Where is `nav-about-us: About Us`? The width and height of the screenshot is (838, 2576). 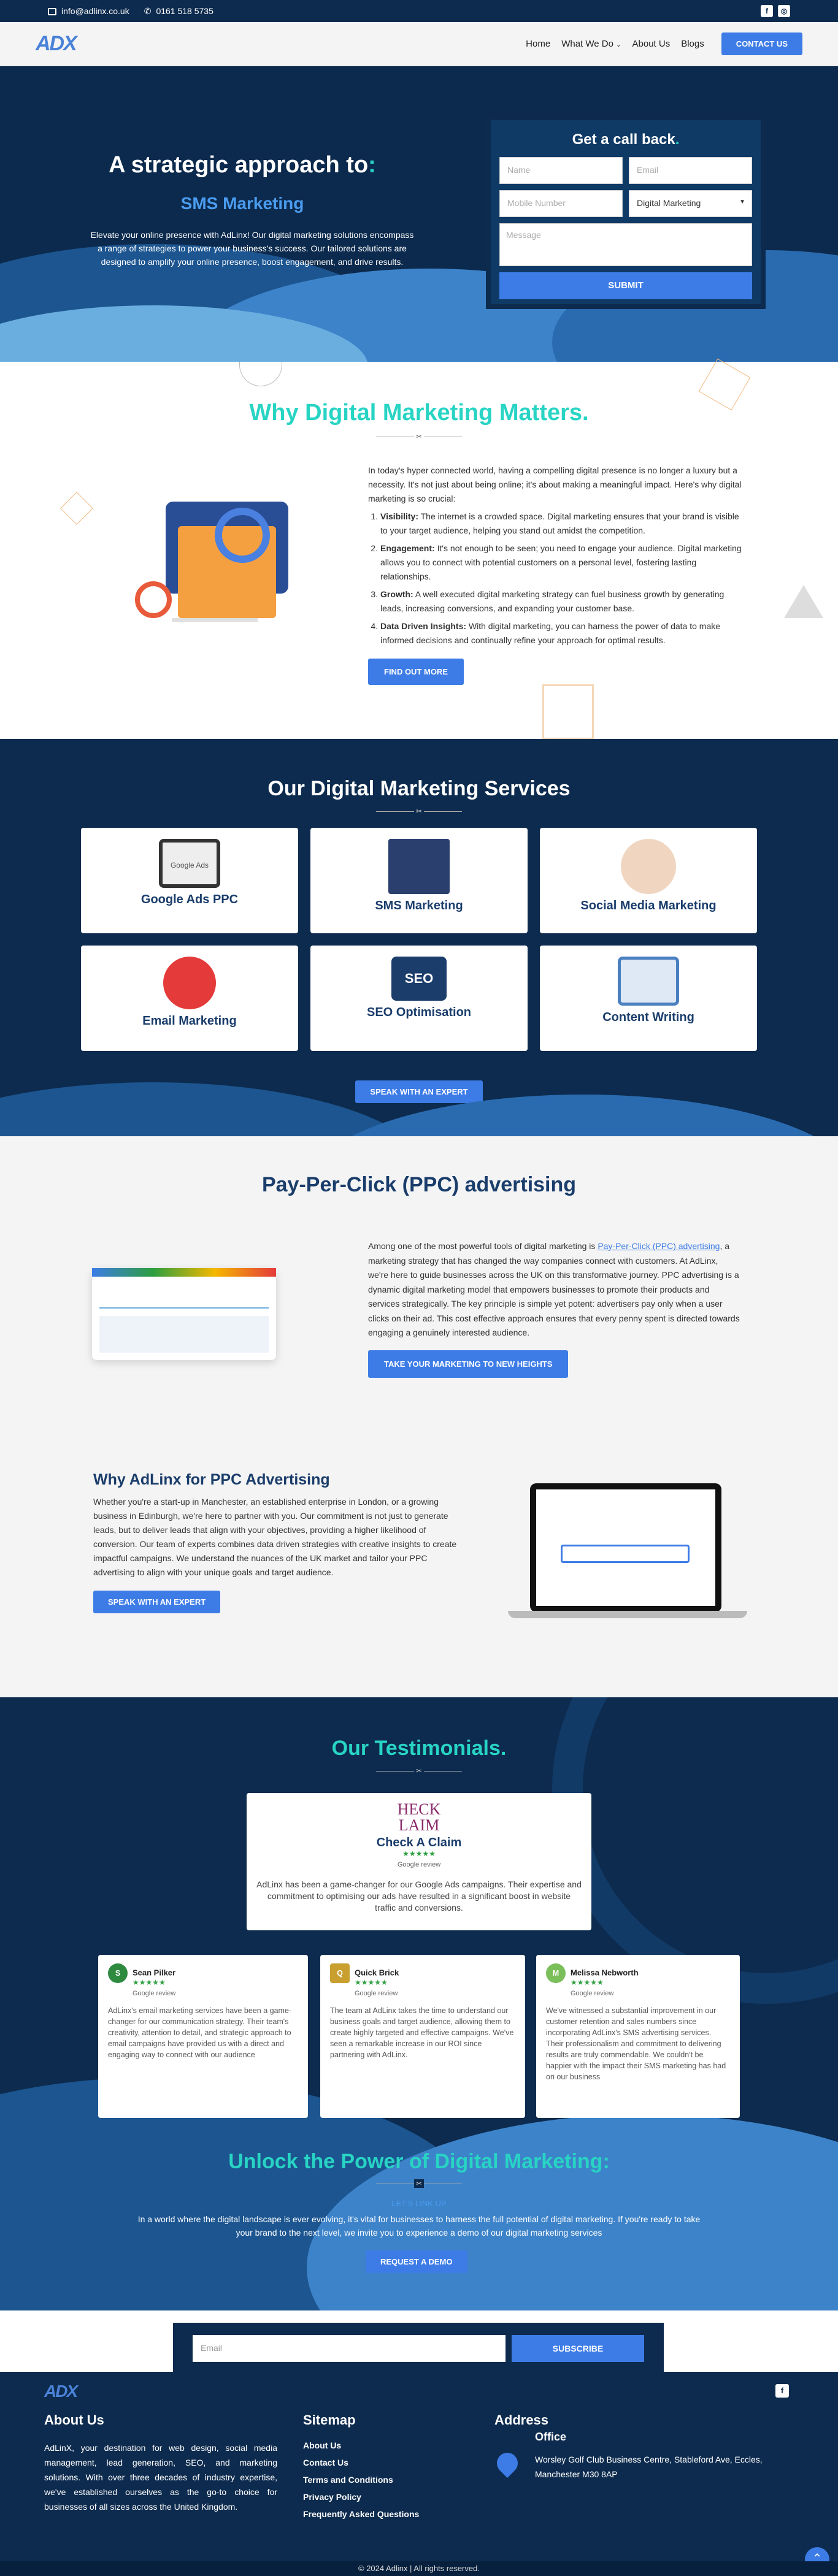 nav-about-us: About Us is located at coordinates (651, 44).